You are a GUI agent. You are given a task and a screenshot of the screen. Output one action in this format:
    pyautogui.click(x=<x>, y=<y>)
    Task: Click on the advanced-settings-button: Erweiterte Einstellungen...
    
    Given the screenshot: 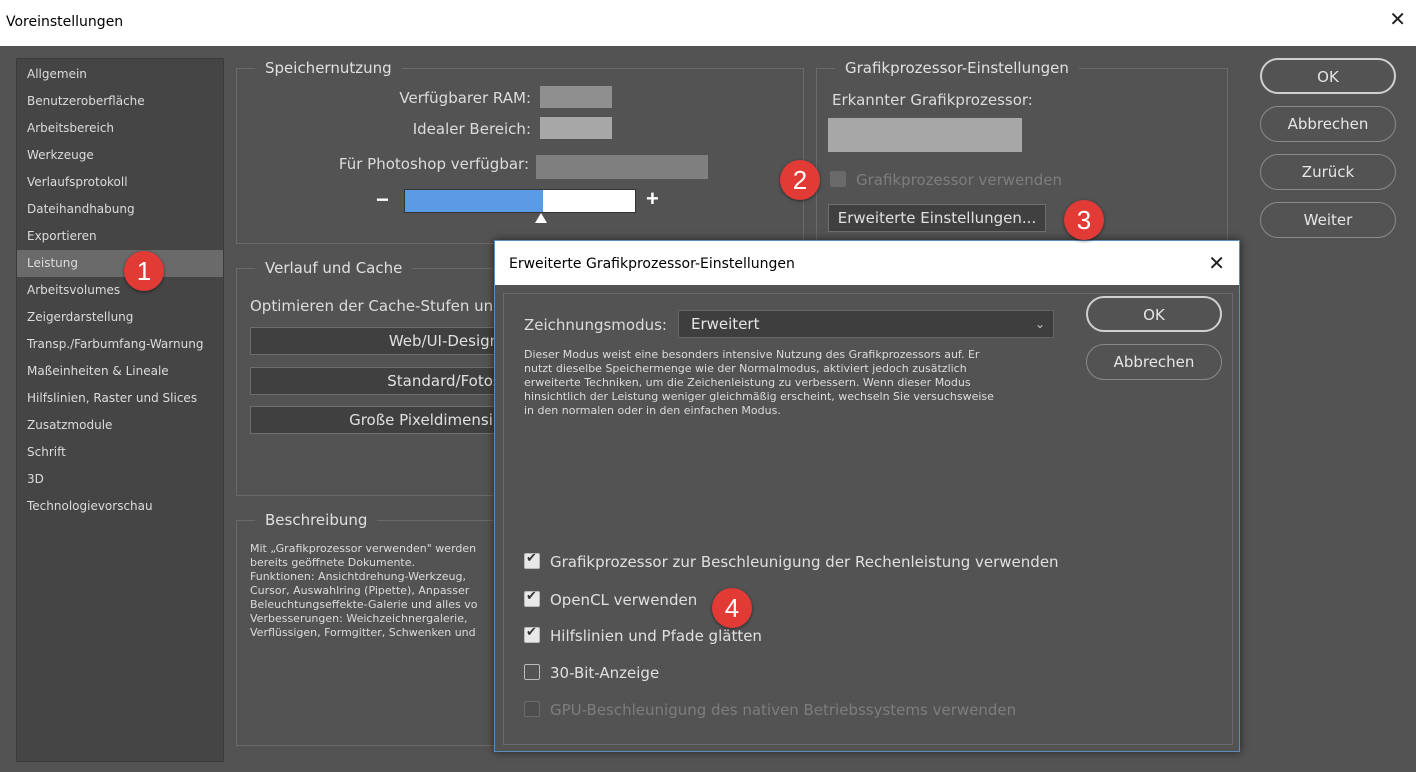 What is the action you would take?
    pyautogui.click(x=937, y=218)
    